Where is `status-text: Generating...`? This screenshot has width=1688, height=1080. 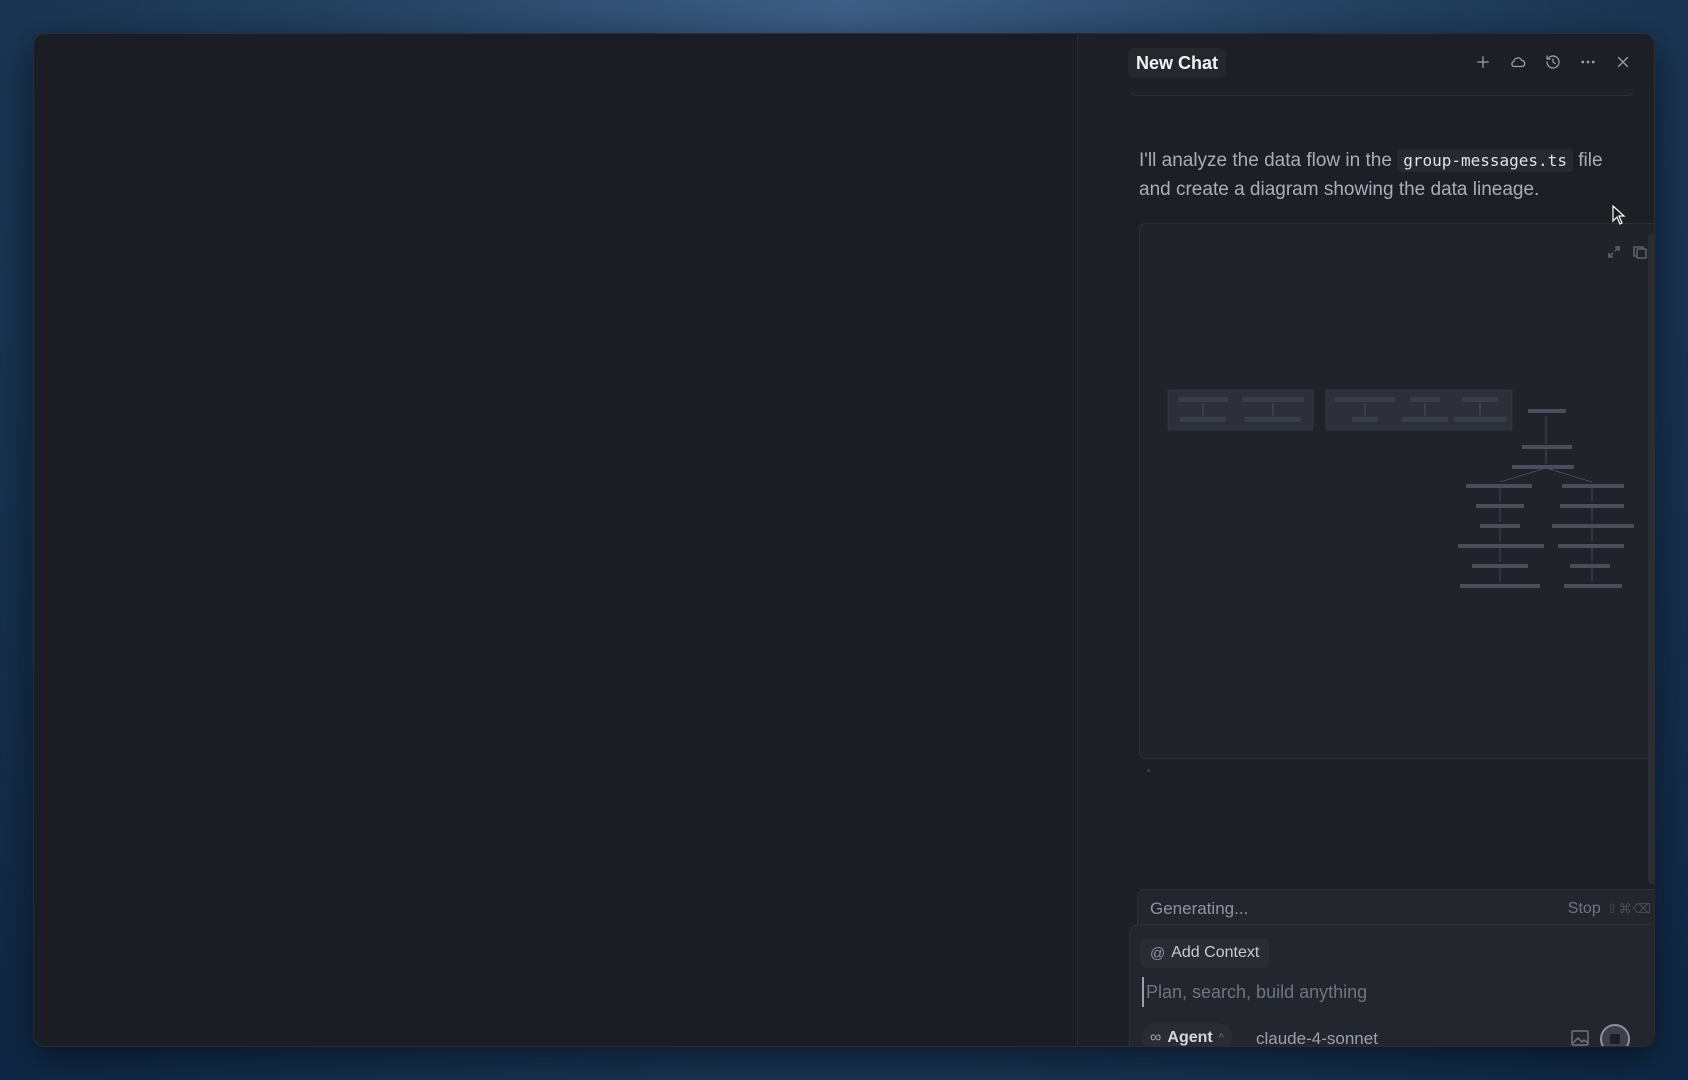 status-text: Generating... is located at coordinates (1199, 908).